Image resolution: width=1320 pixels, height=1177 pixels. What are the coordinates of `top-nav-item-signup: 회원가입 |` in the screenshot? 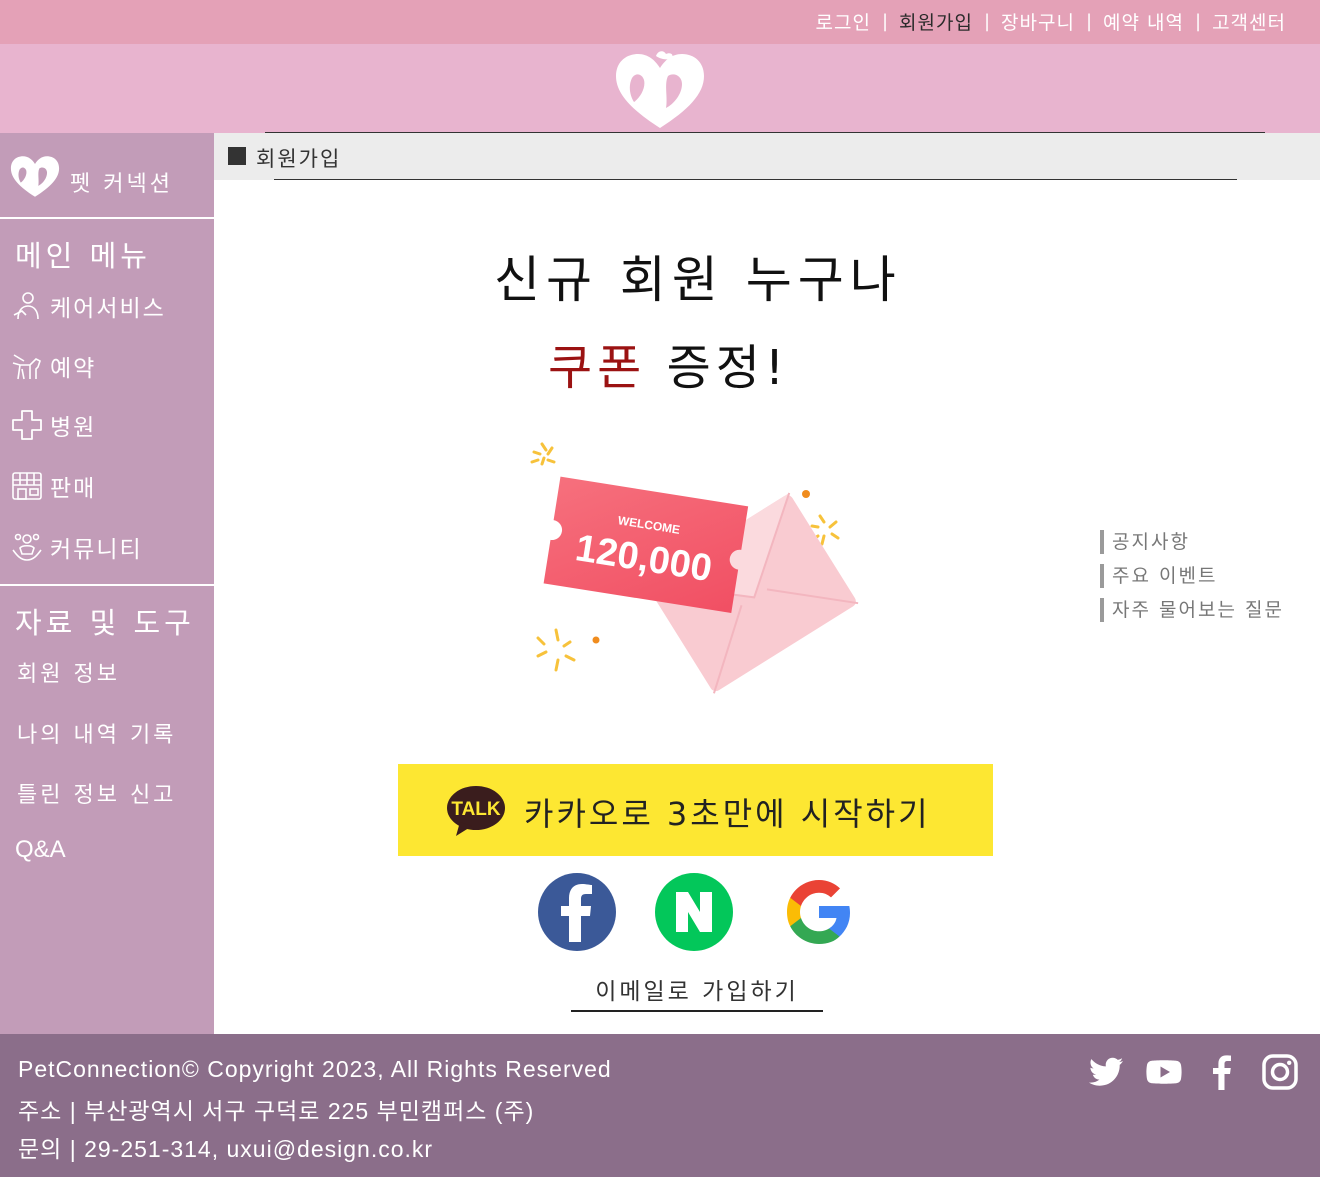 It's located at (950, 21).